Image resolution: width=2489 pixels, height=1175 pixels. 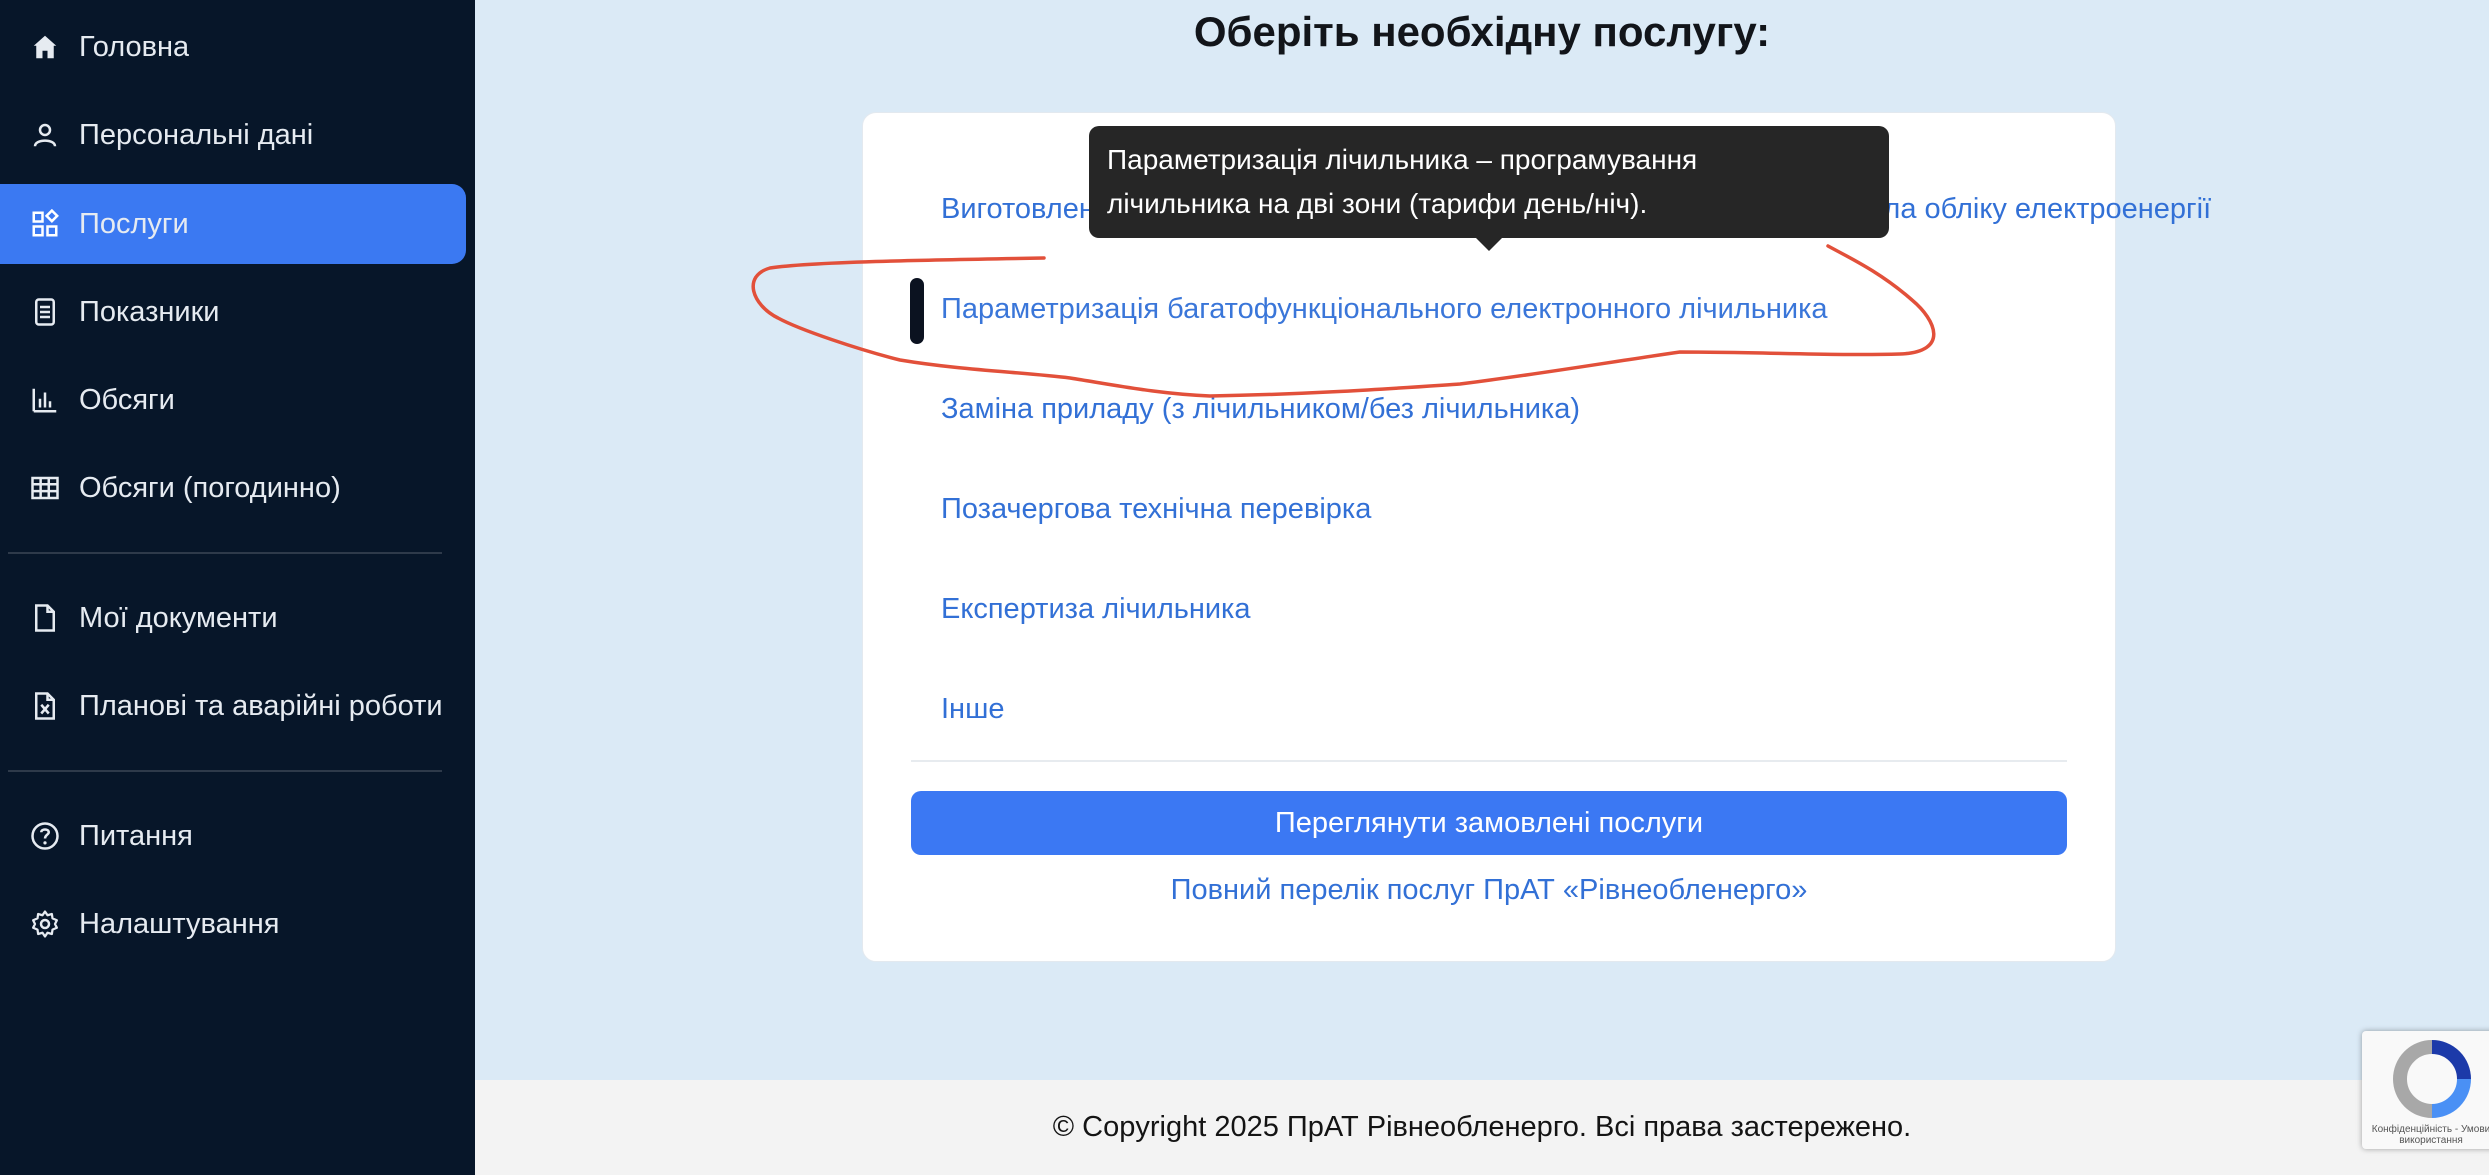 I want to click on sidebar-item-label: Мої документи, so click(x=178, y=617).